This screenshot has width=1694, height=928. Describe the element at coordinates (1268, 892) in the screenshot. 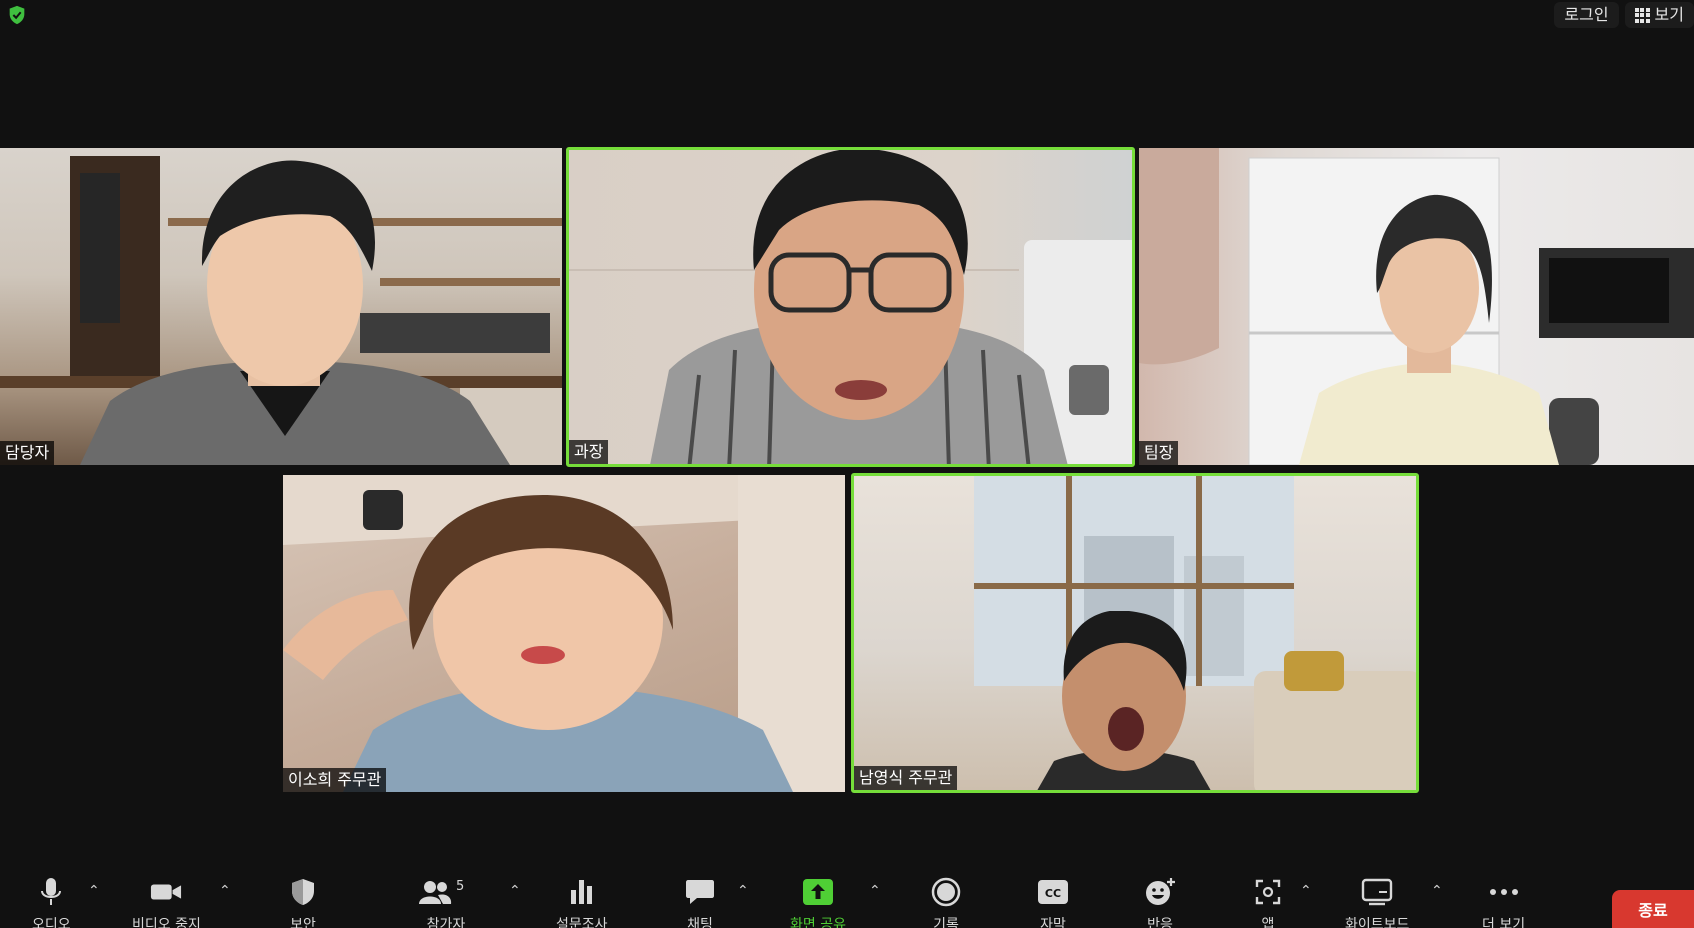

I see `apps-icon` at that location.